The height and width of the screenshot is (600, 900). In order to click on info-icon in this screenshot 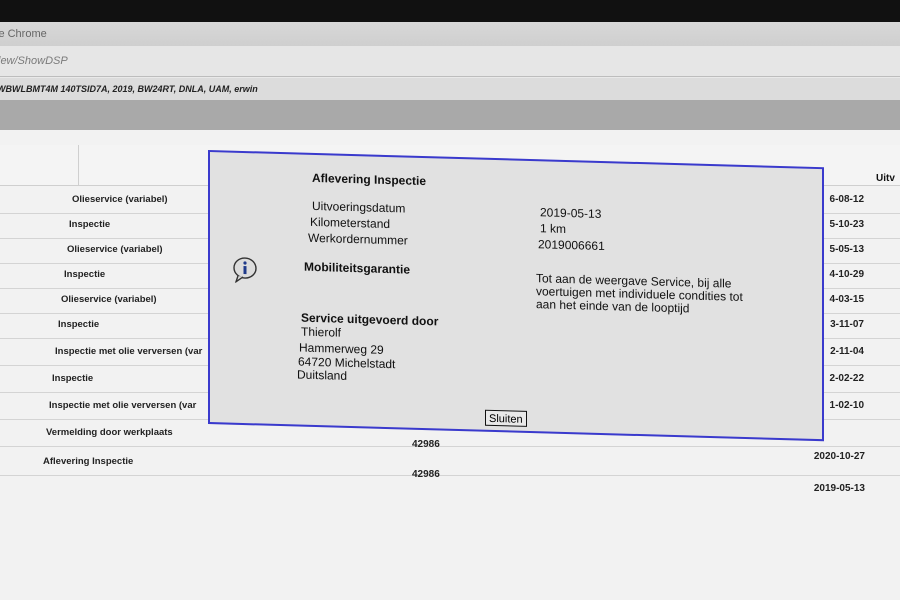, I will do `click(245, 270)`.